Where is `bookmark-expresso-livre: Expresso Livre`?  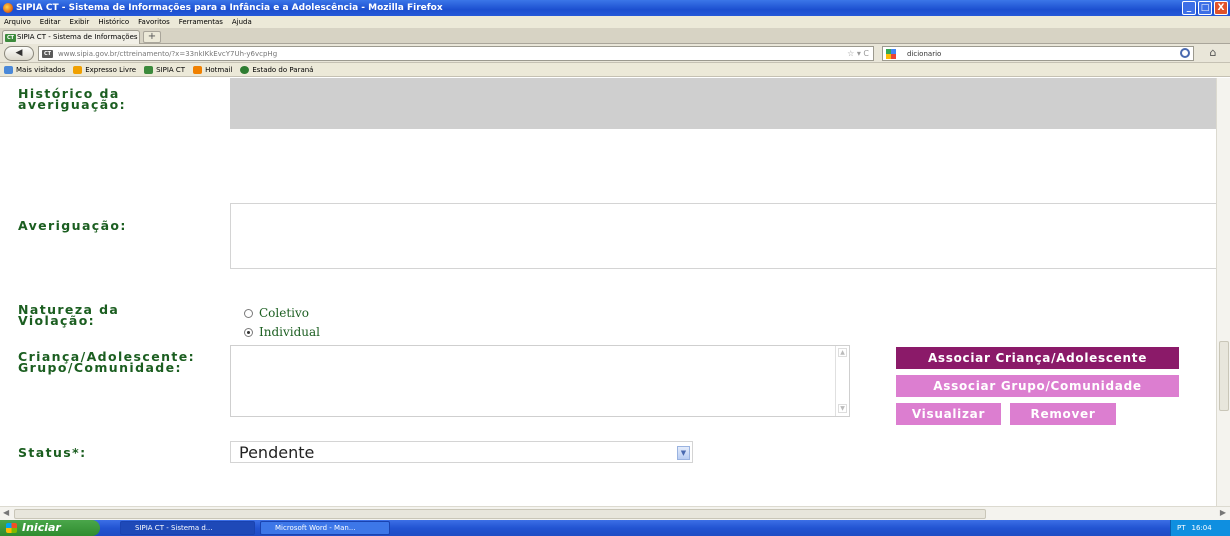 bookmark-expresso-livre: Expresso Livre is located at coordinates (104, 69).